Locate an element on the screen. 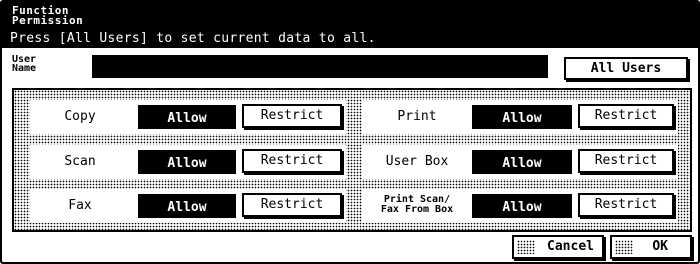  cancel-button: Cancel is located at coordinates (558, 247).